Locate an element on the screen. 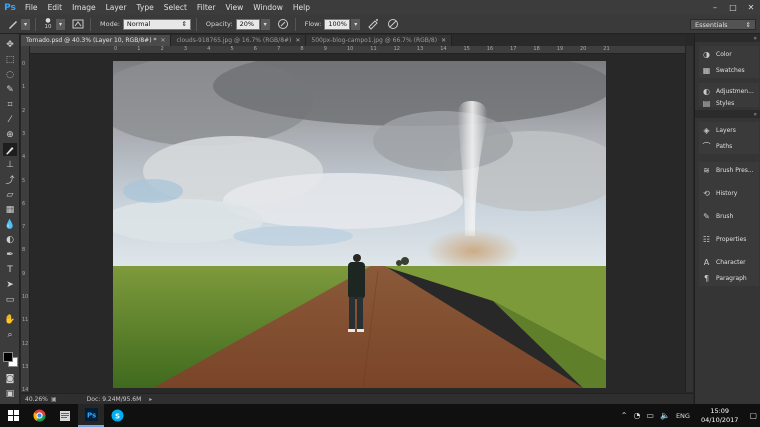  panel-swatches: ▦ Swatches is located at coordinates (729, 70).